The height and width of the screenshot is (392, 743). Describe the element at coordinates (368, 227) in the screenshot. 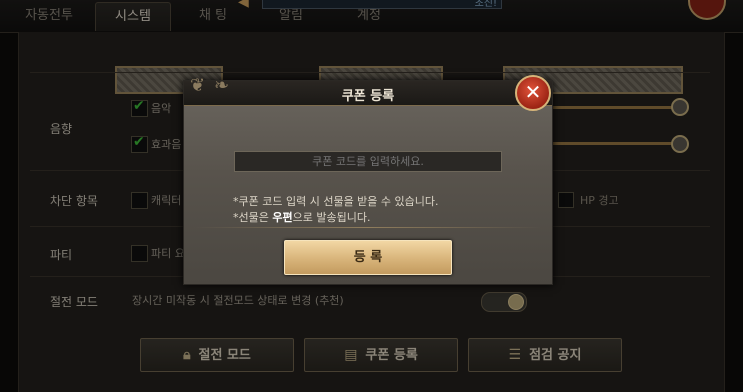

I see `divider` at that location.